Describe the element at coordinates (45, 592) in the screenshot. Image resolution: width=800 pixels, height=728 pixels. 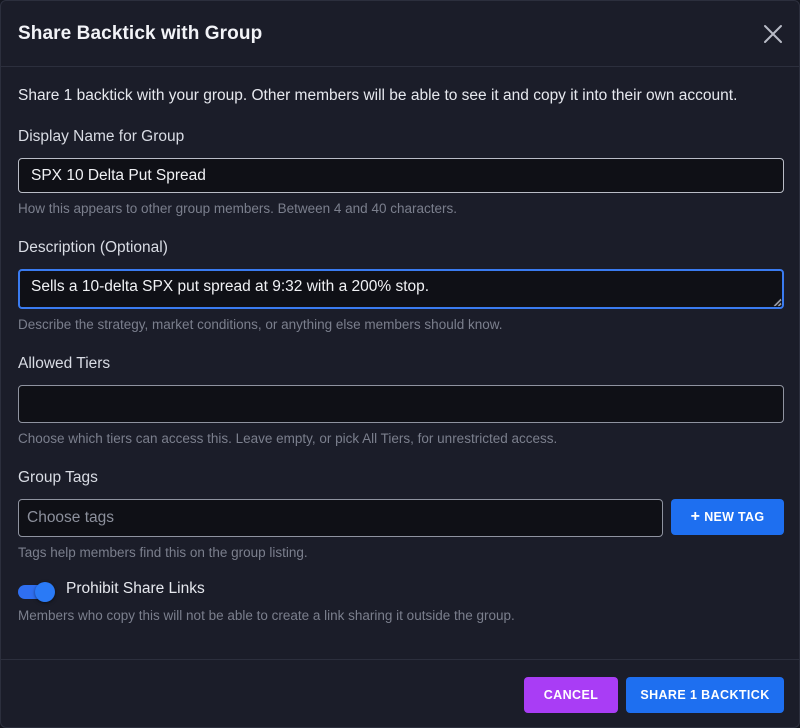
I see `toggle-knob` at that location.